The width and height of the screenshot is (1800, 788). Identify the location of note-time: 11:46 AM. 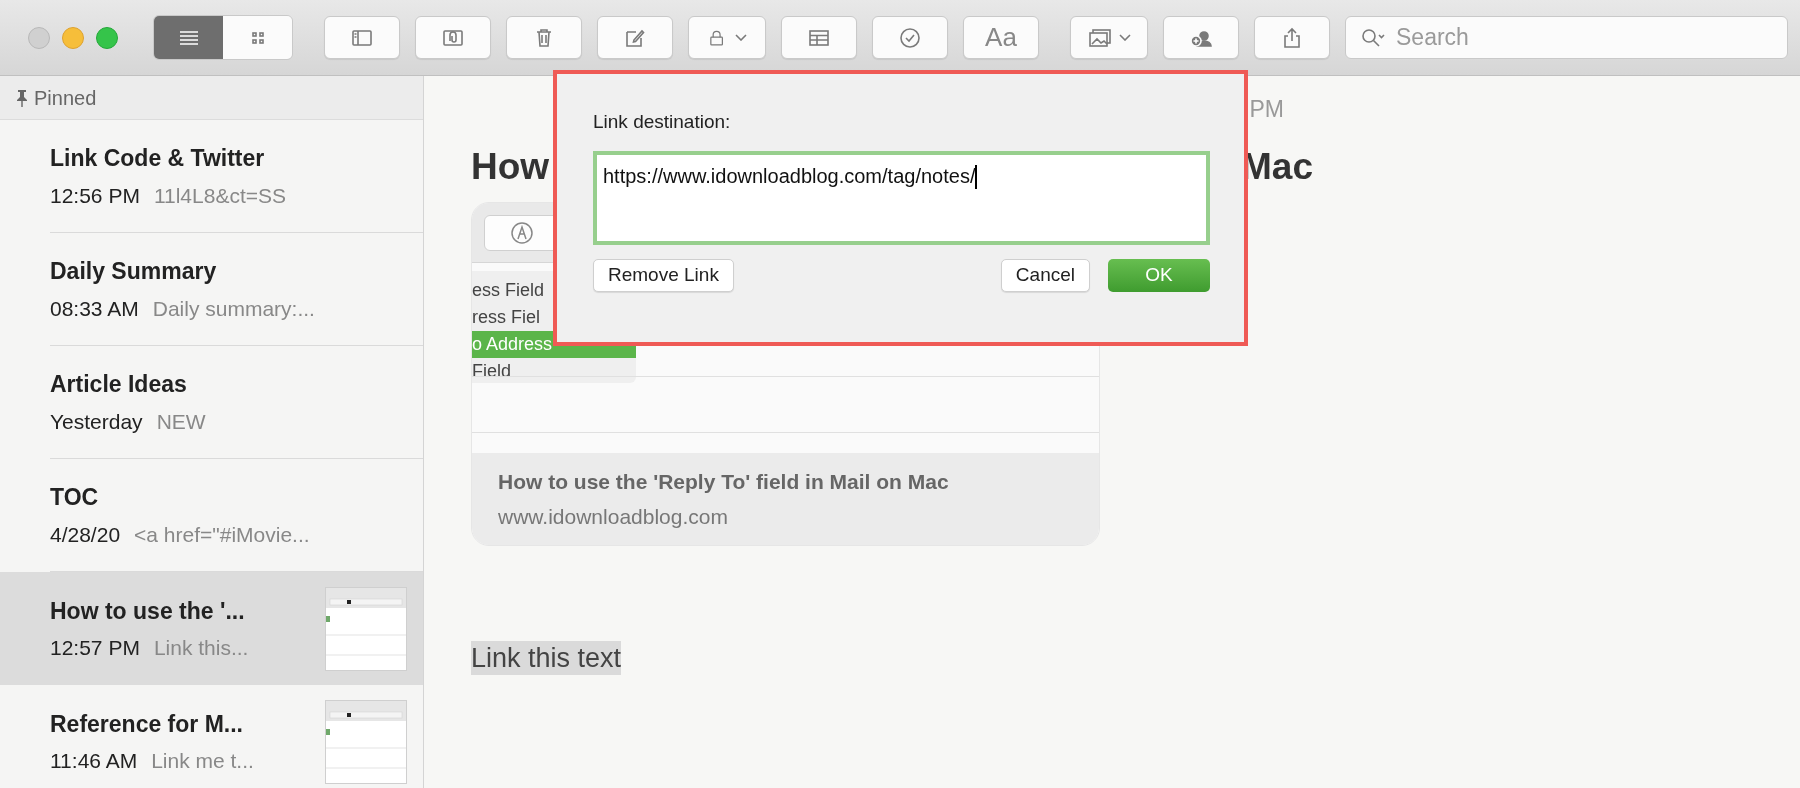
(94, 761).